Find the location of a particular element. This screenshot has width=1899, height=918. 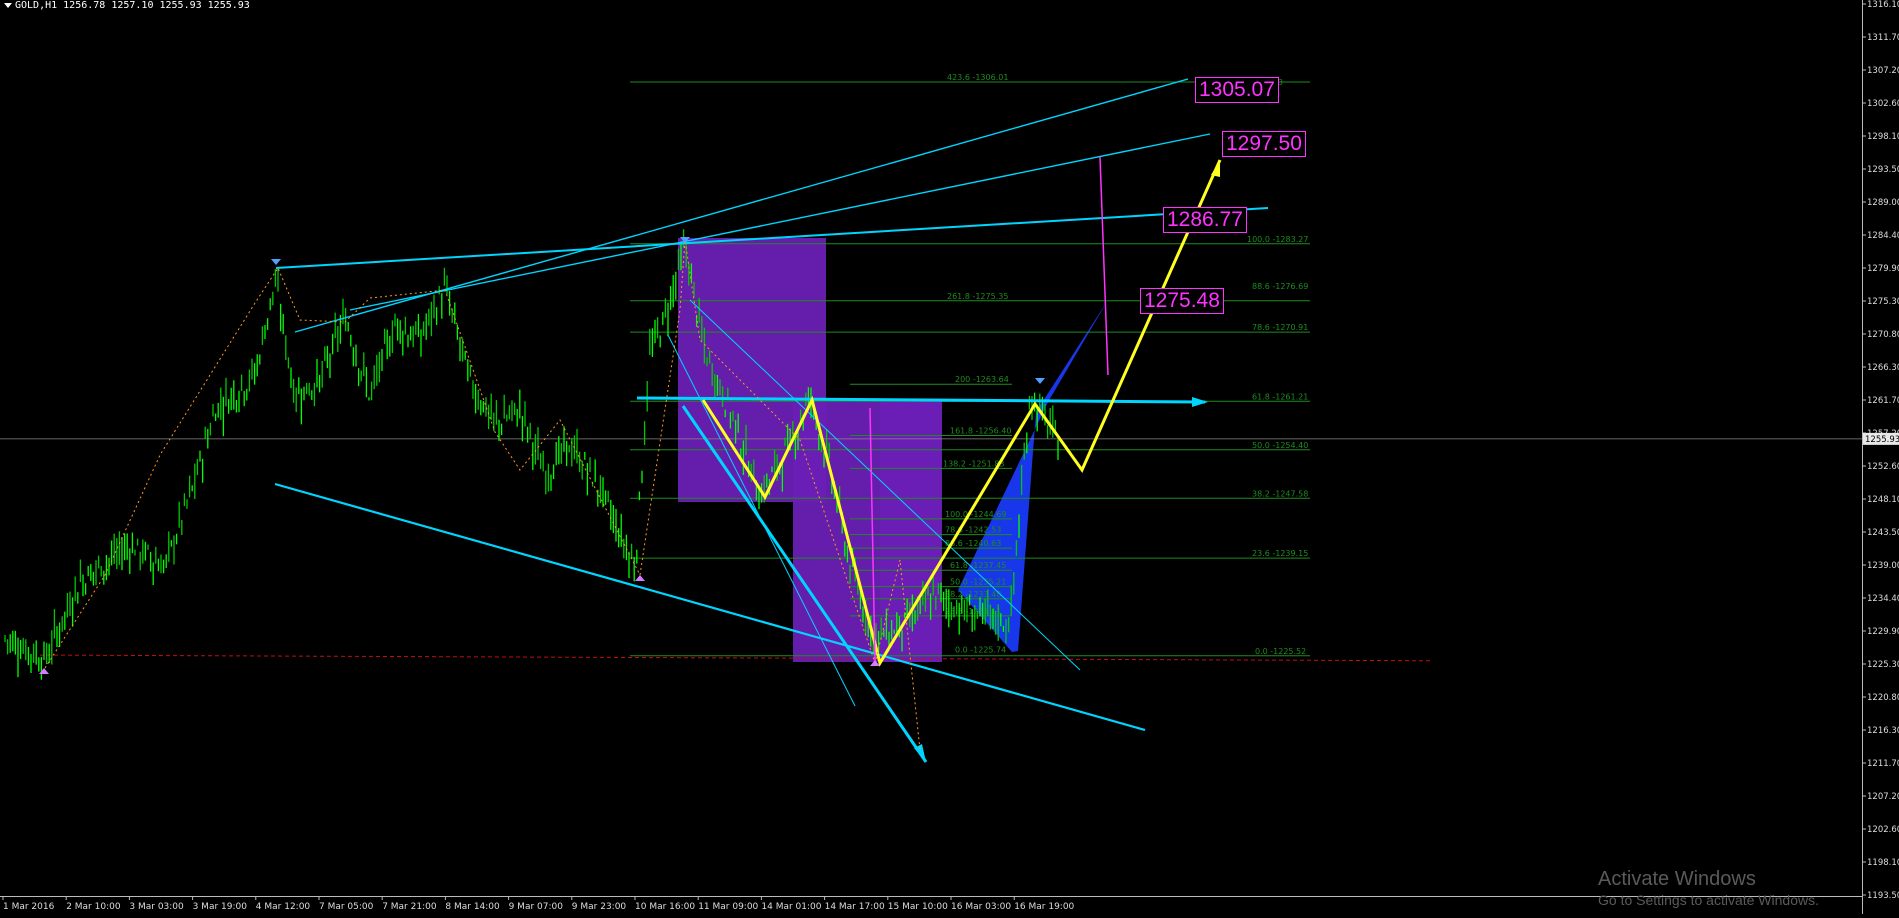

price-tick-label: 1202.60 is located at coordinates (1883, 830).